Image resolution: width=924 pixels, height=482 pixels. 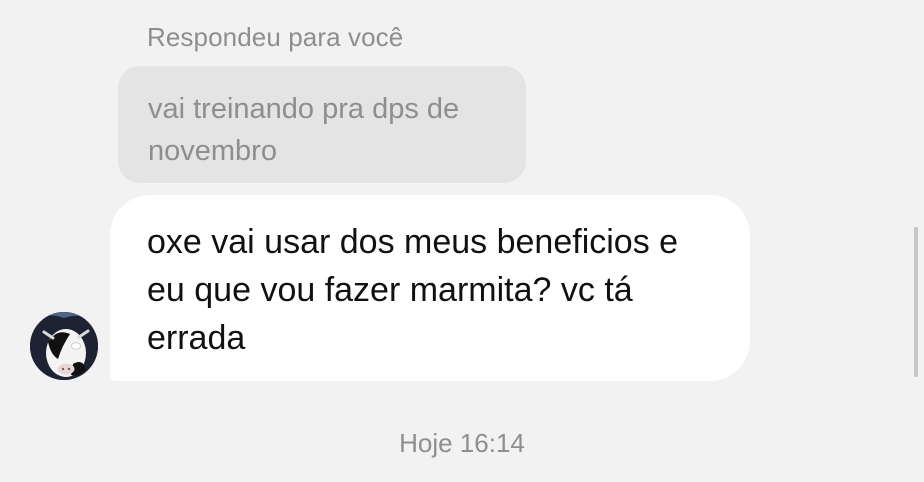 I want to click on scrollbar, so click(x=916, y=302).